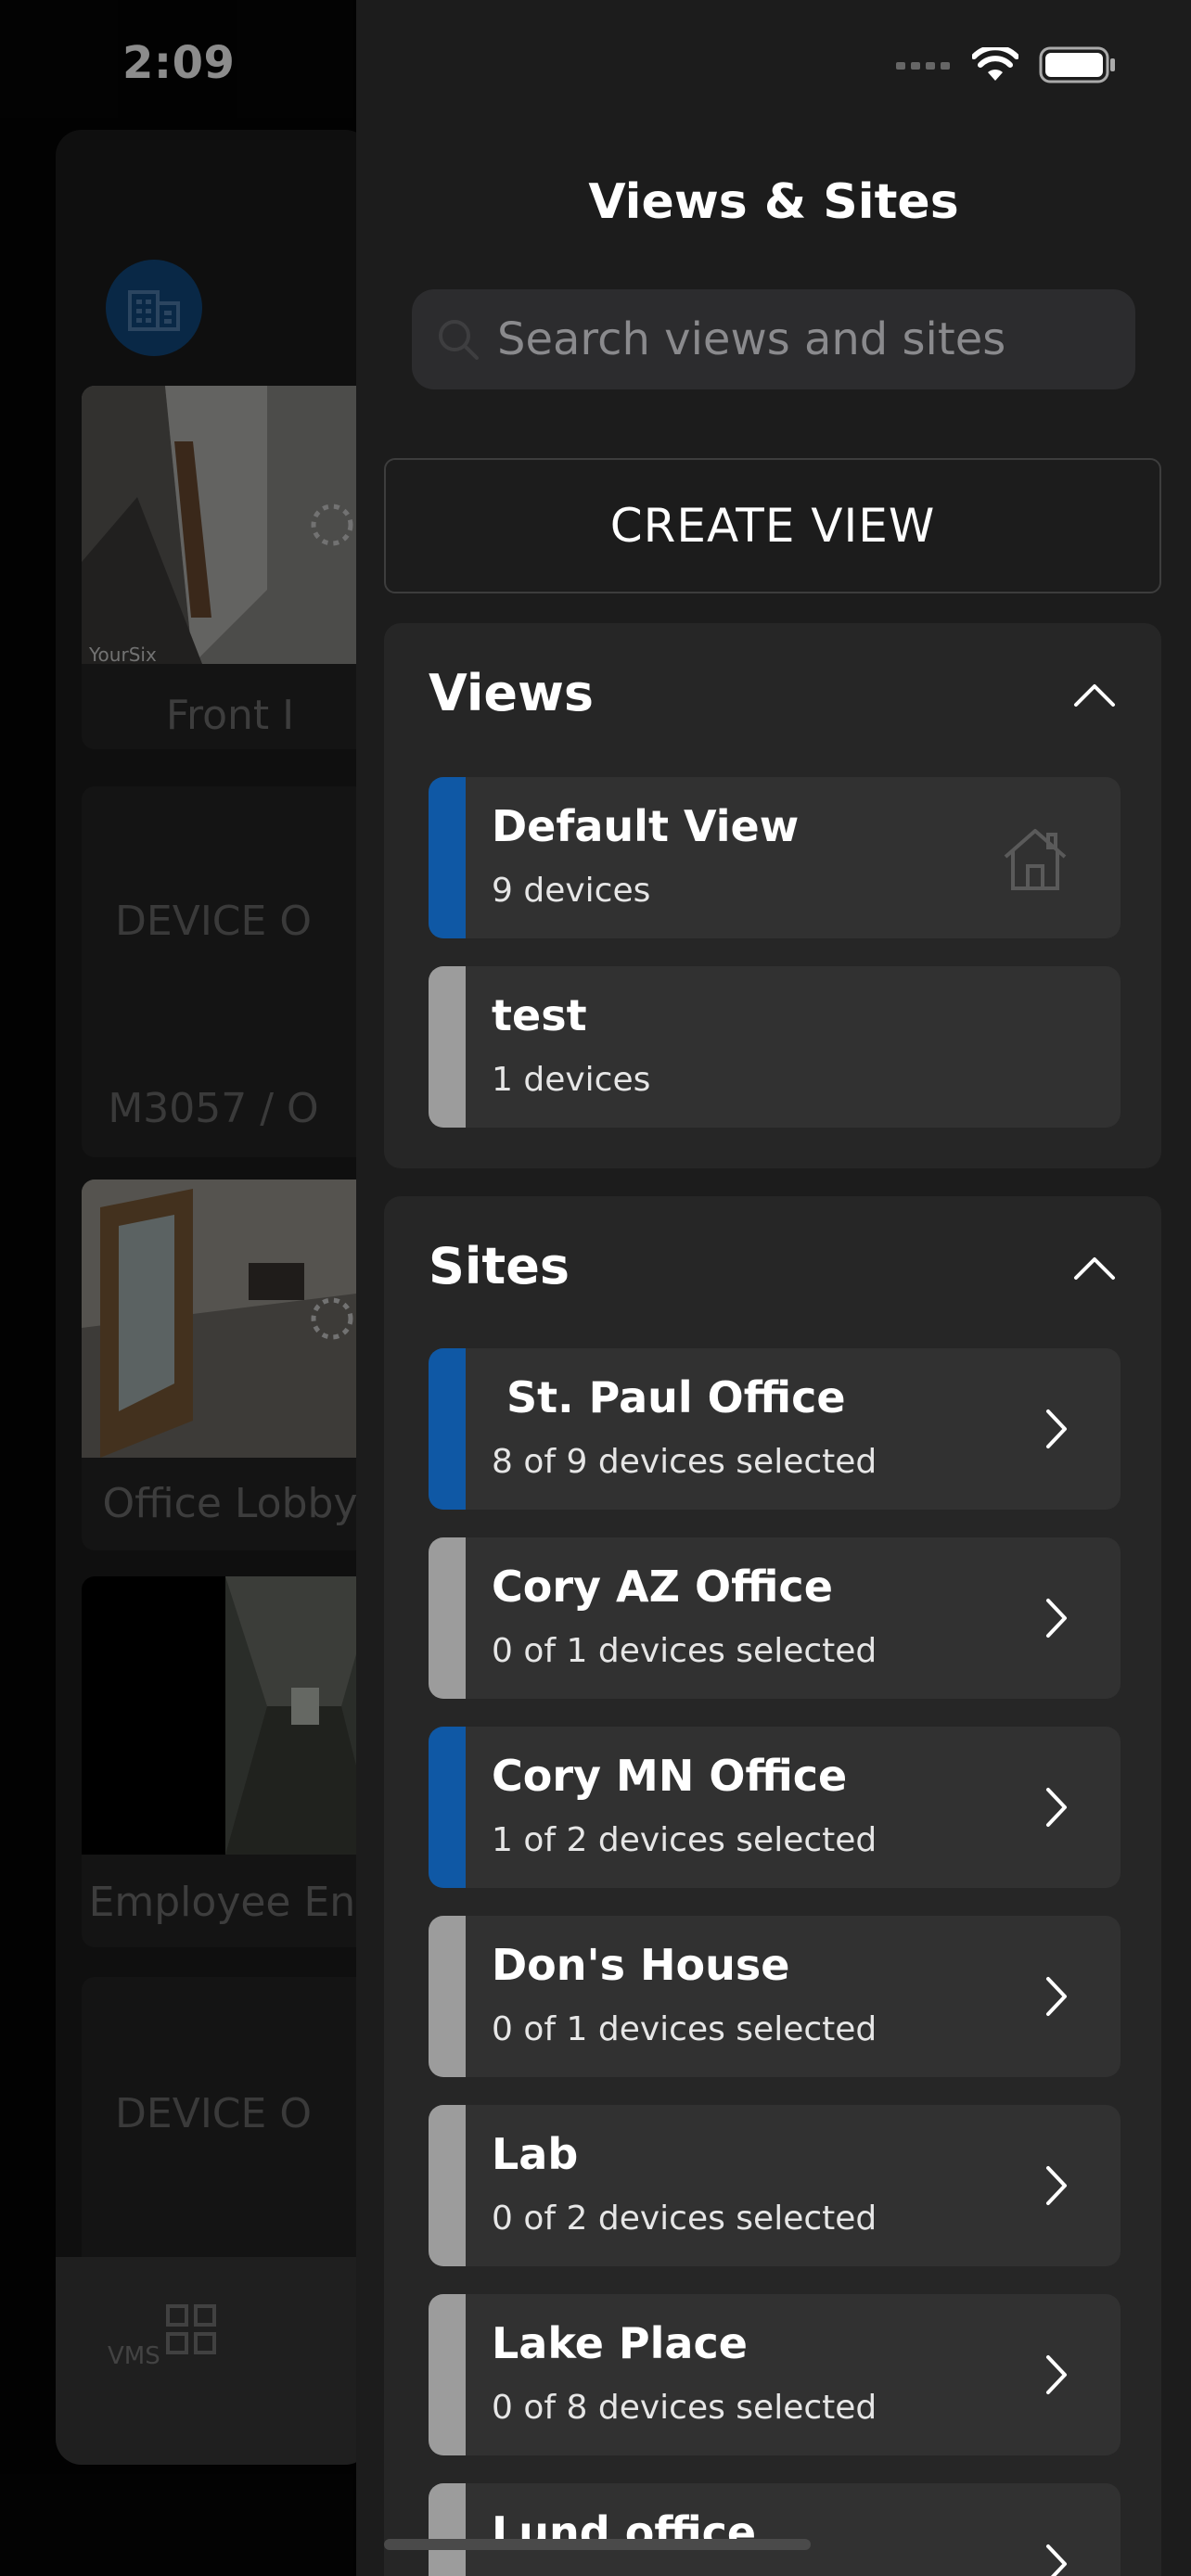 The width and height of the screenshot is (1191, 2576). What do you see at coordinates (775, 2529) in the screenshot?
I see `site-item-lund-office: Lund office` at bounding box center [775, 2529].